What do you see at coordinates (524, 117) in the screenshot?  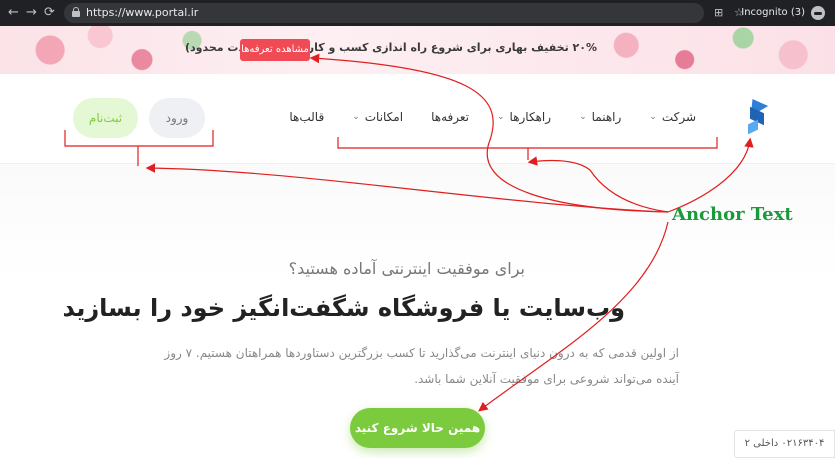 I see `nav-item-solutions: راهکارها ⌄` at bounding box center [524, 117].